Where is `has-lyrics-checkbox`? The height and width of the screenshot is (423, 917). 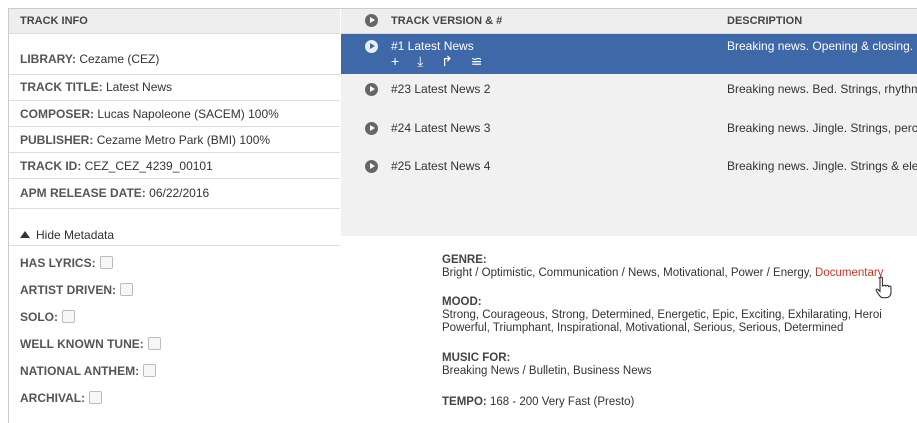
has-lyrics-checkbox is located at coordinates (106, 262).